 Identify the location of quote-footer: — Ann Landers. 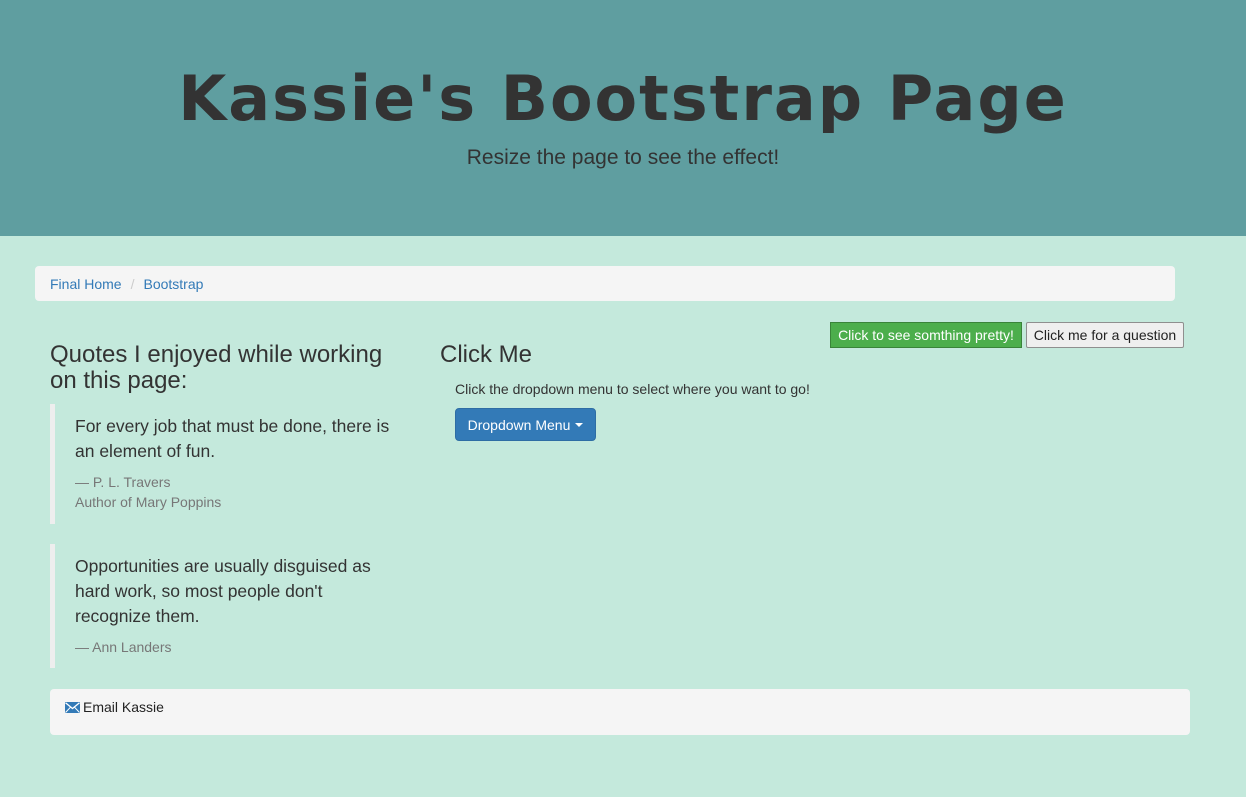
(237, 647).